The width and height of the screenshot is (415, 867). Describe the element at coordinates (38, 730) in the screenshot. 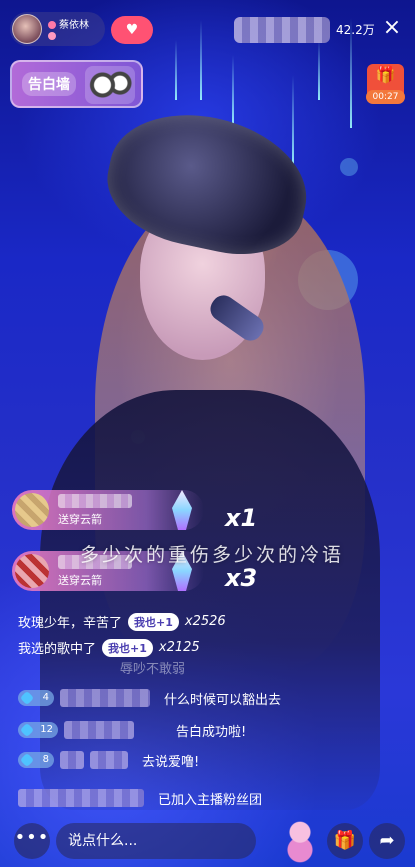

I see `user-level-badge: 12` at that location.